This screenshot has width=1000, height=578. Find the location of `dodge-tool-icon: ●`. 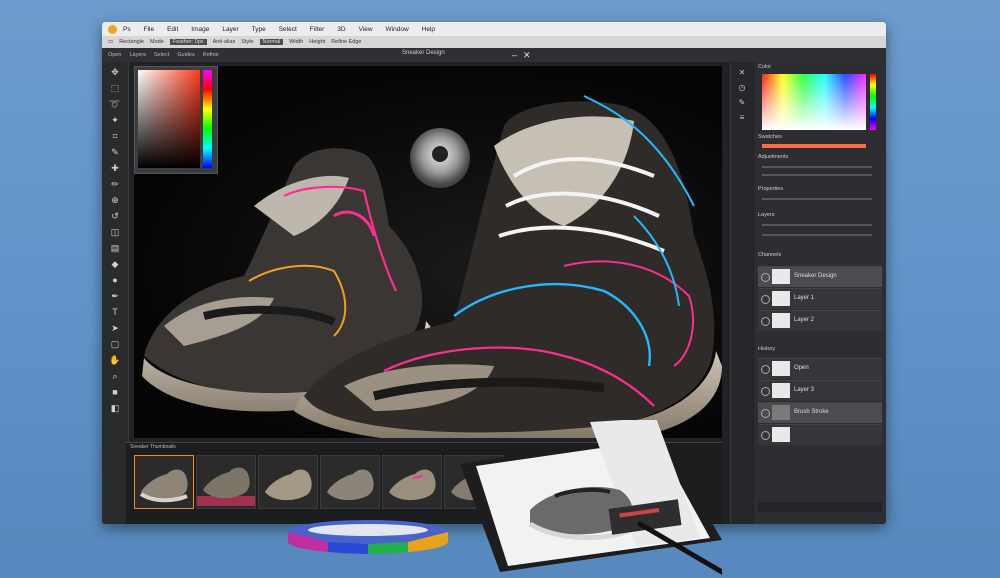

dodge-tool-icon: ● is located at coordinates (115, 280).